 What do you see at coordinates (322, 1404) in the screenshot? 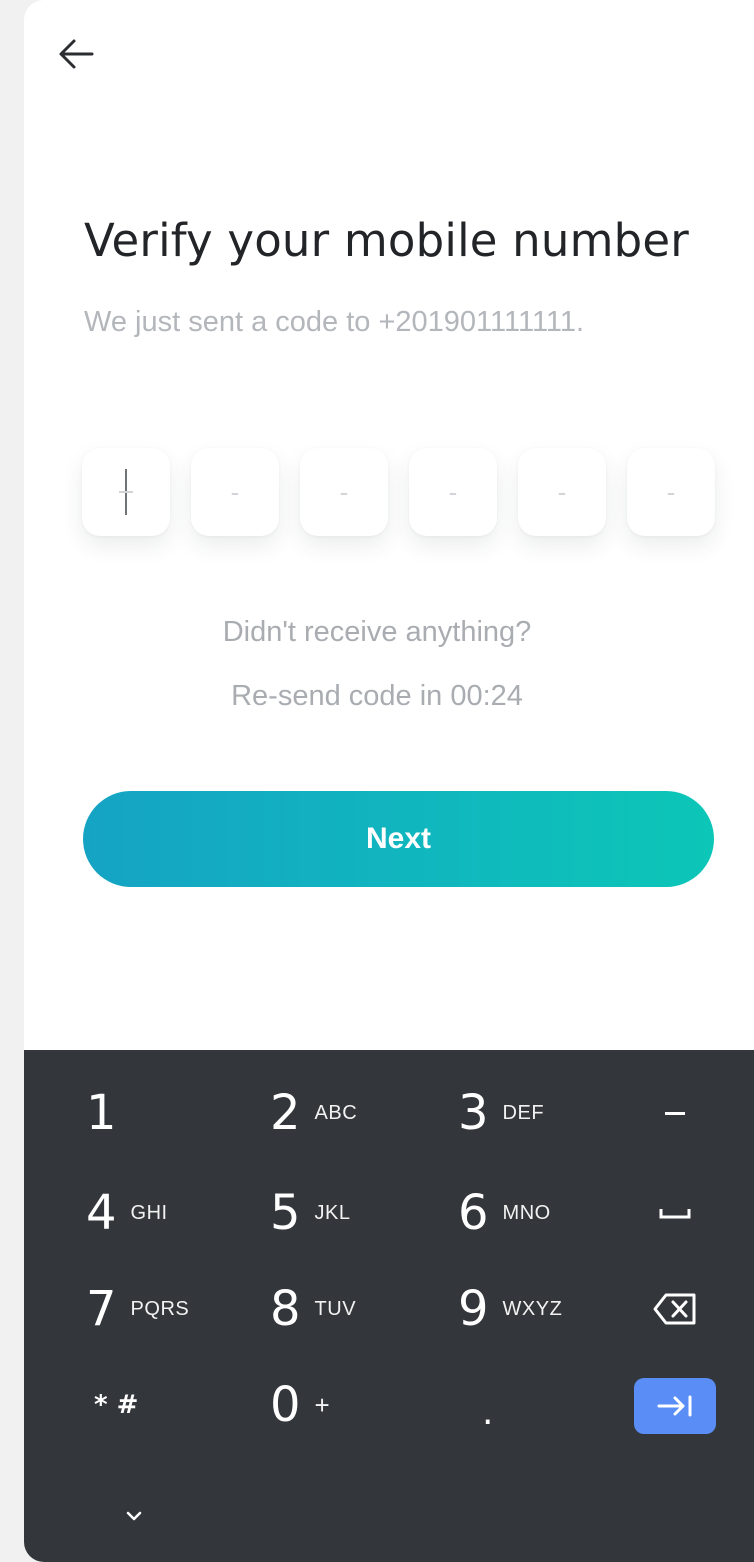
I see `key-letters: +` at bounding box center [322, 1404].